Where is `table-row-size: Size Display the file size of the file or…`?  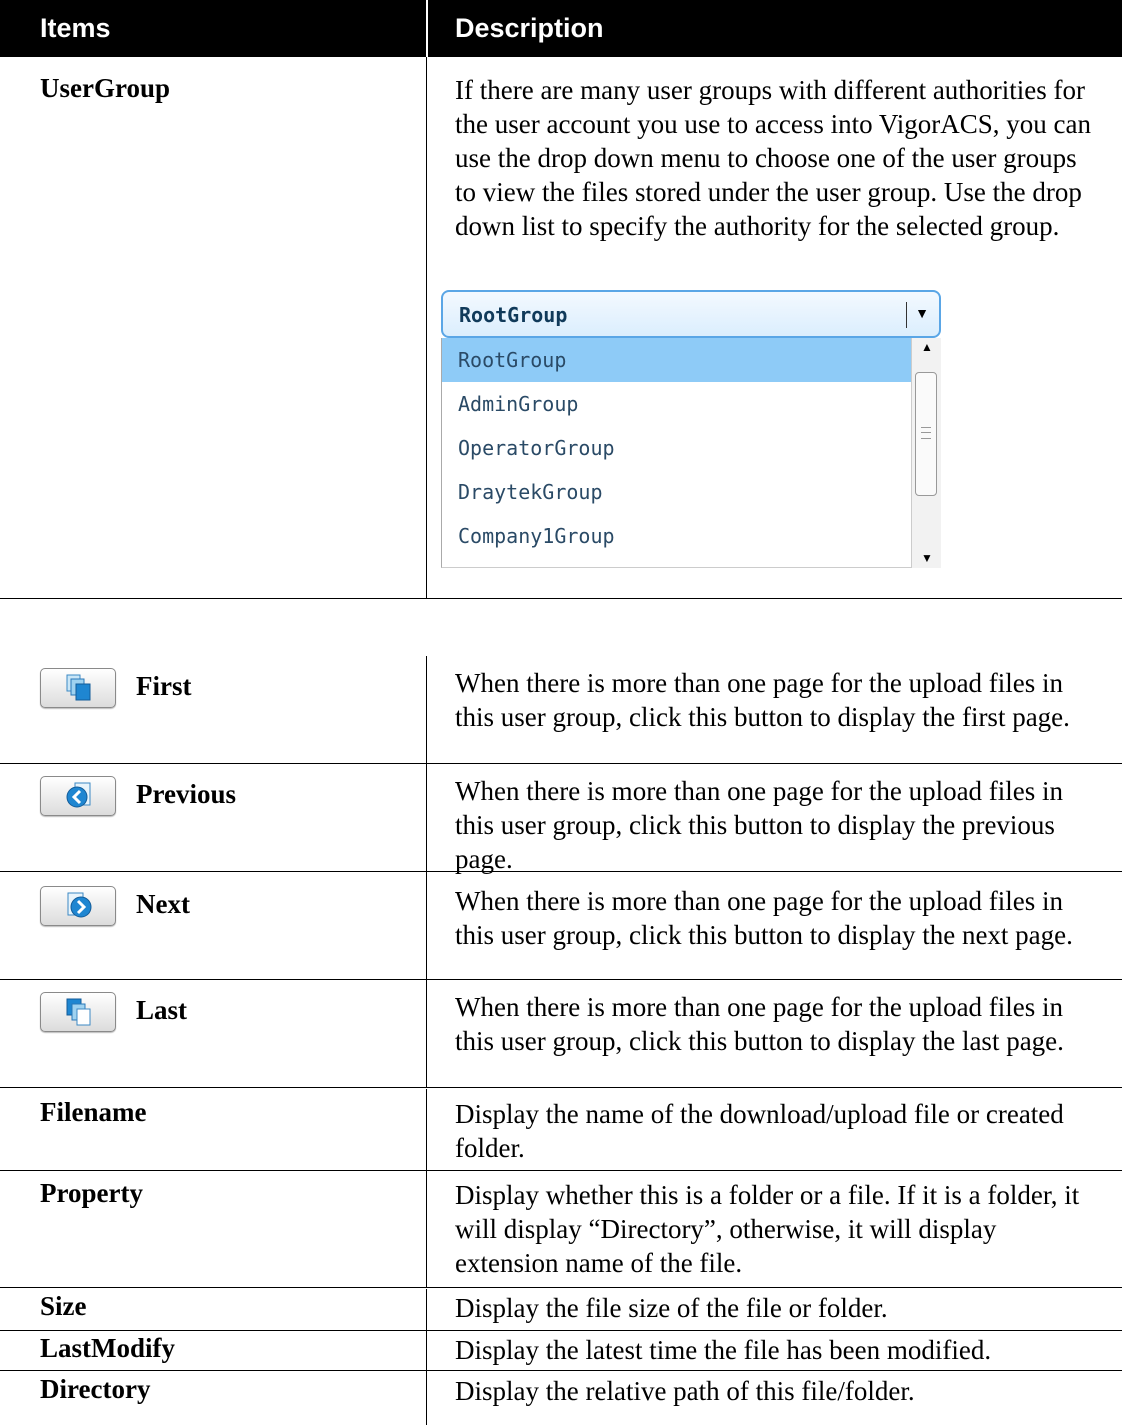 table-row-size: Size Display the file size of the file or… is located at coordinates (561, 1310).